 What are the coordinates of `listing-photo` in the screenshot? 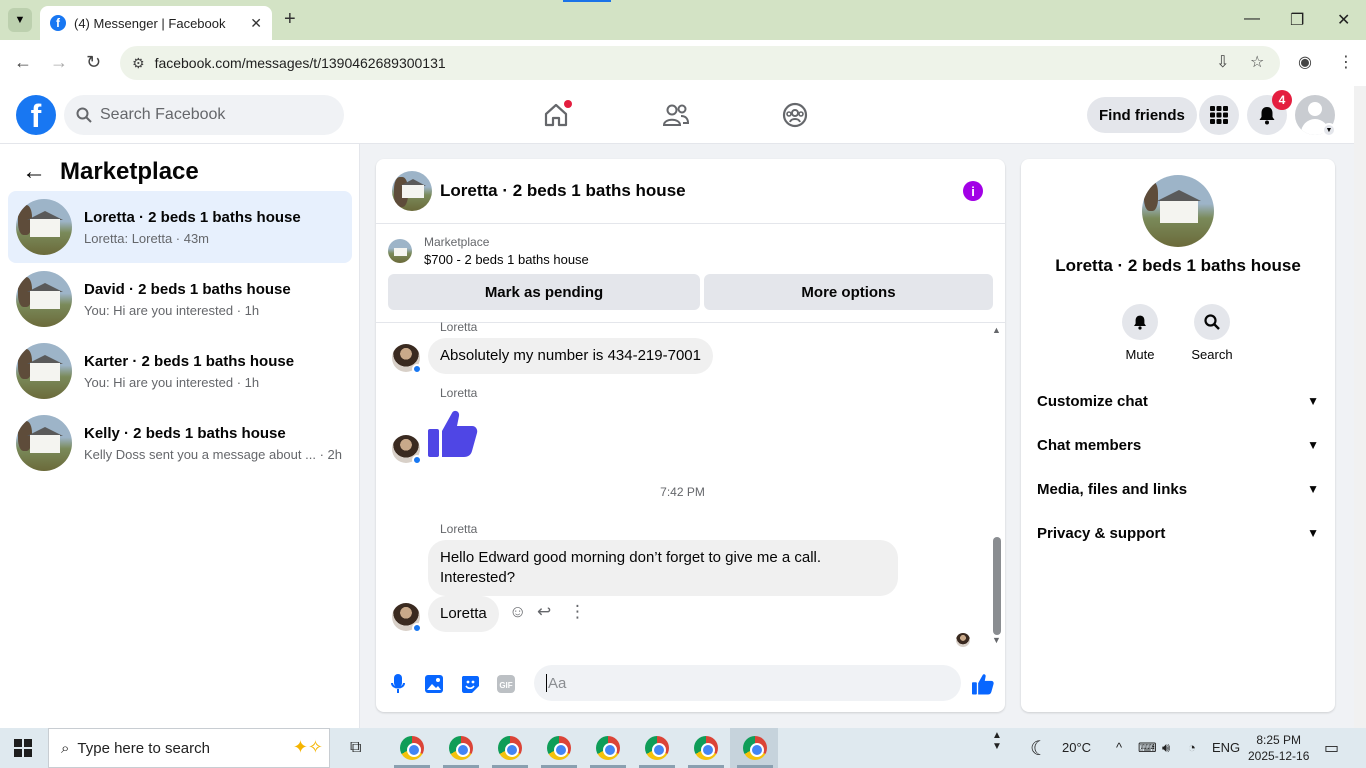 It's located at (1178, 211).